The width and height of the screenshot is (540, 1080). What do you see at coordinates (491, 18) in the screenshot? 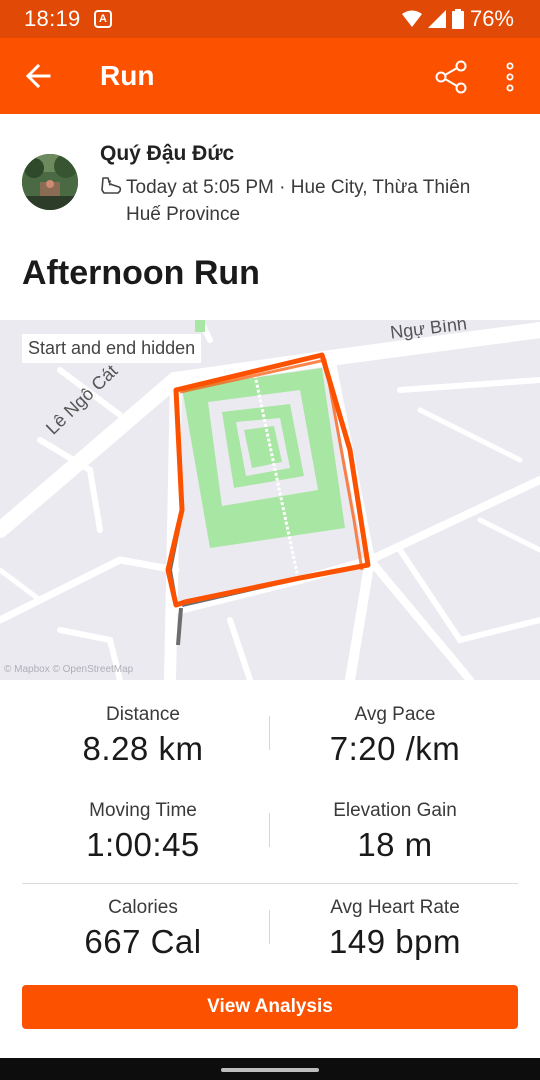
I see `battery-percent: 76%` at bounding box center [491, 18].